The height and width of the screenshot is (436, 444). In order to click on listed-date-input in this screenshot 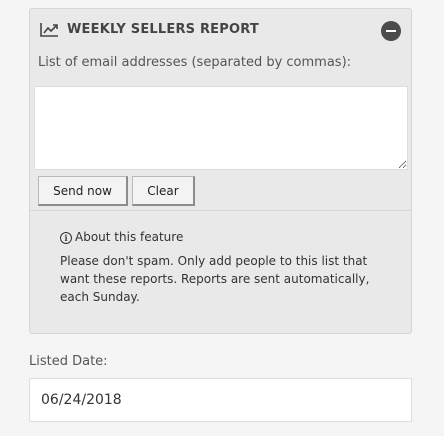, I will do `click(220, 400)`.